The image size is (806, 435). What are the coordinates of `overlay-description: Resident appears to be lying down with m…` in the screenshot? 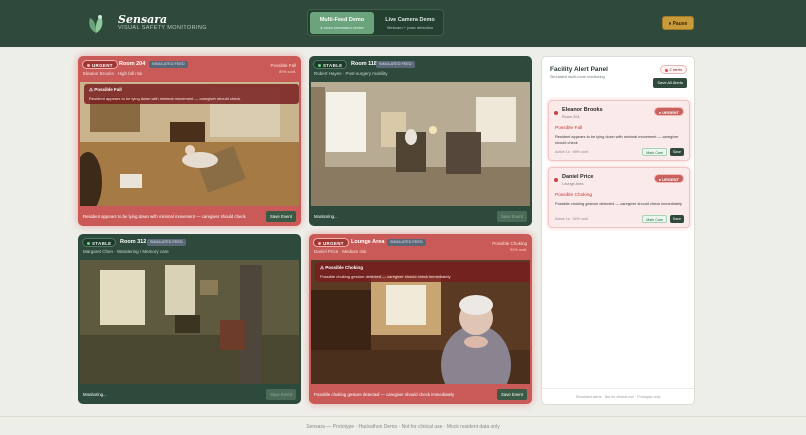 It's located at (165, 98).